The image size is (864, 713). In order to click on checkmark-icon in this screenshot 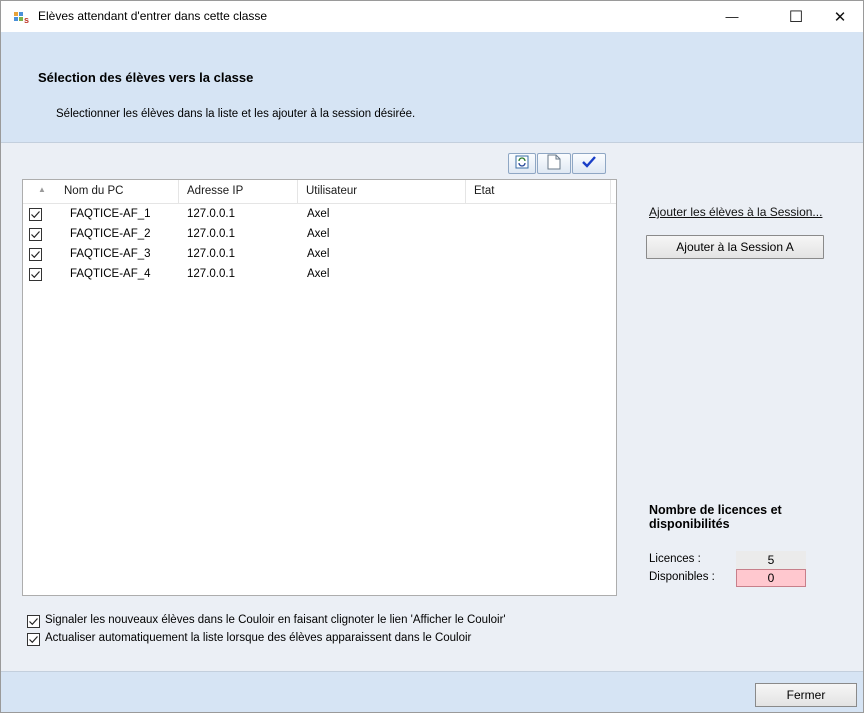, I will do `click(589, 163)`.